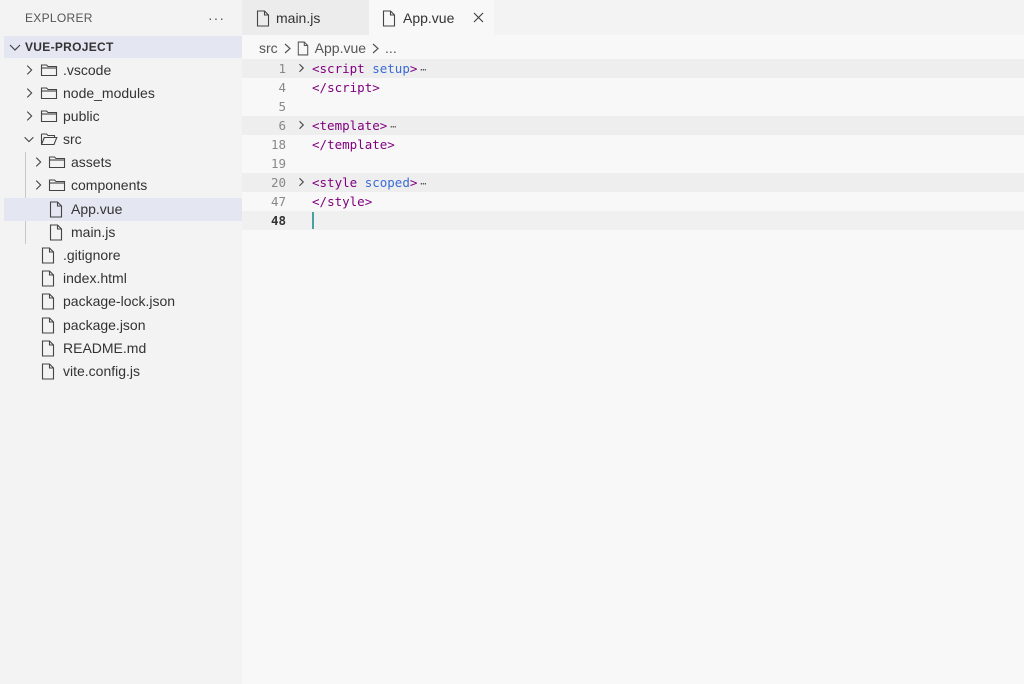  What do you see at coordinates (123, 232) in the screenshot?
I see `tree-item-main-js: main.js` at bounding box center [123, 232].